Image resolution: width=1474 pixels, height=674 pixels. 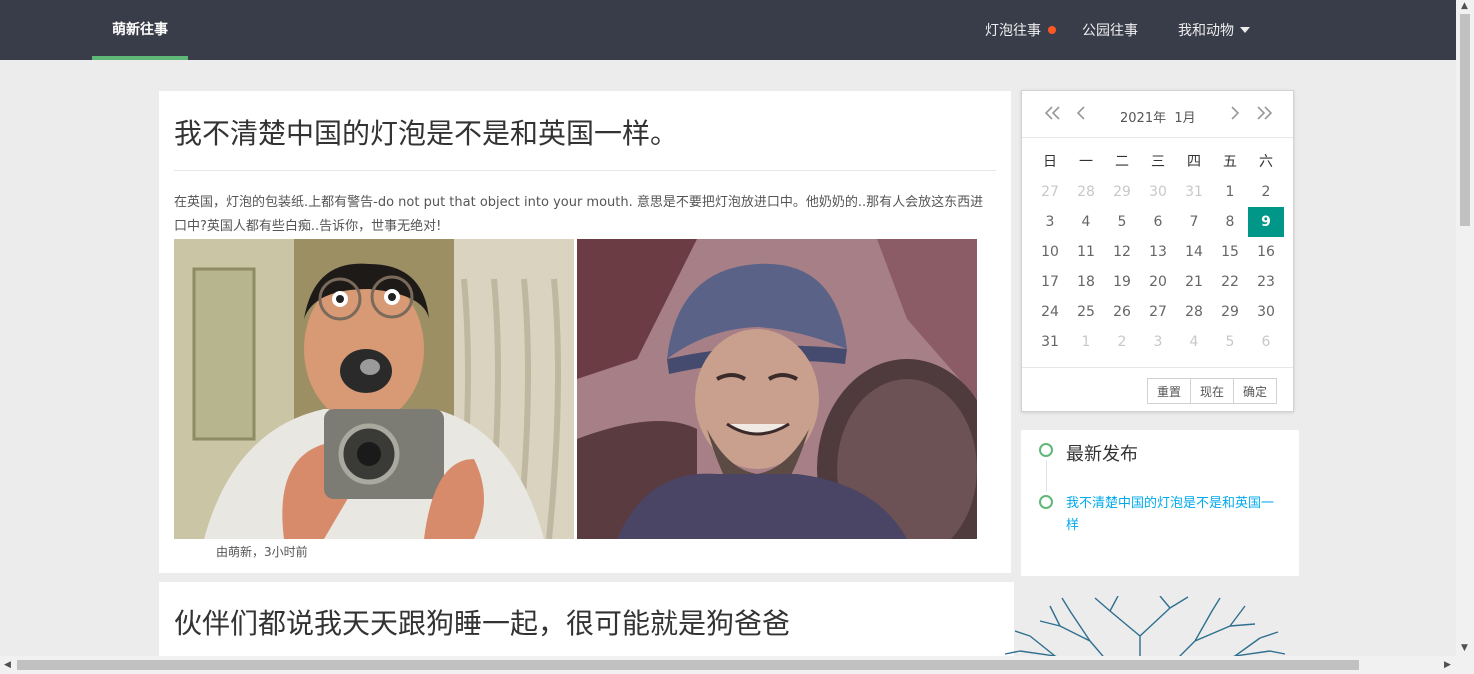 I want to click on horizontal-scrollbar: ◀ ▶, so click(x=728, y=665).